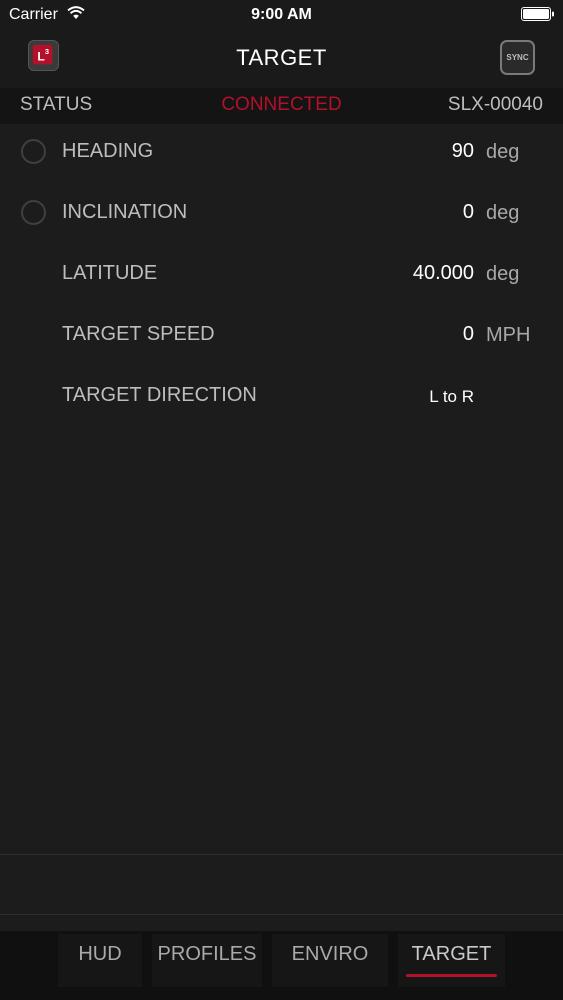 Image resolution: width=563 pixels, height=1000 pixels. Describe the element at coordinates (281, 151) in the screenshot. I see `row-heading: HEADING 90 deg` at that location.